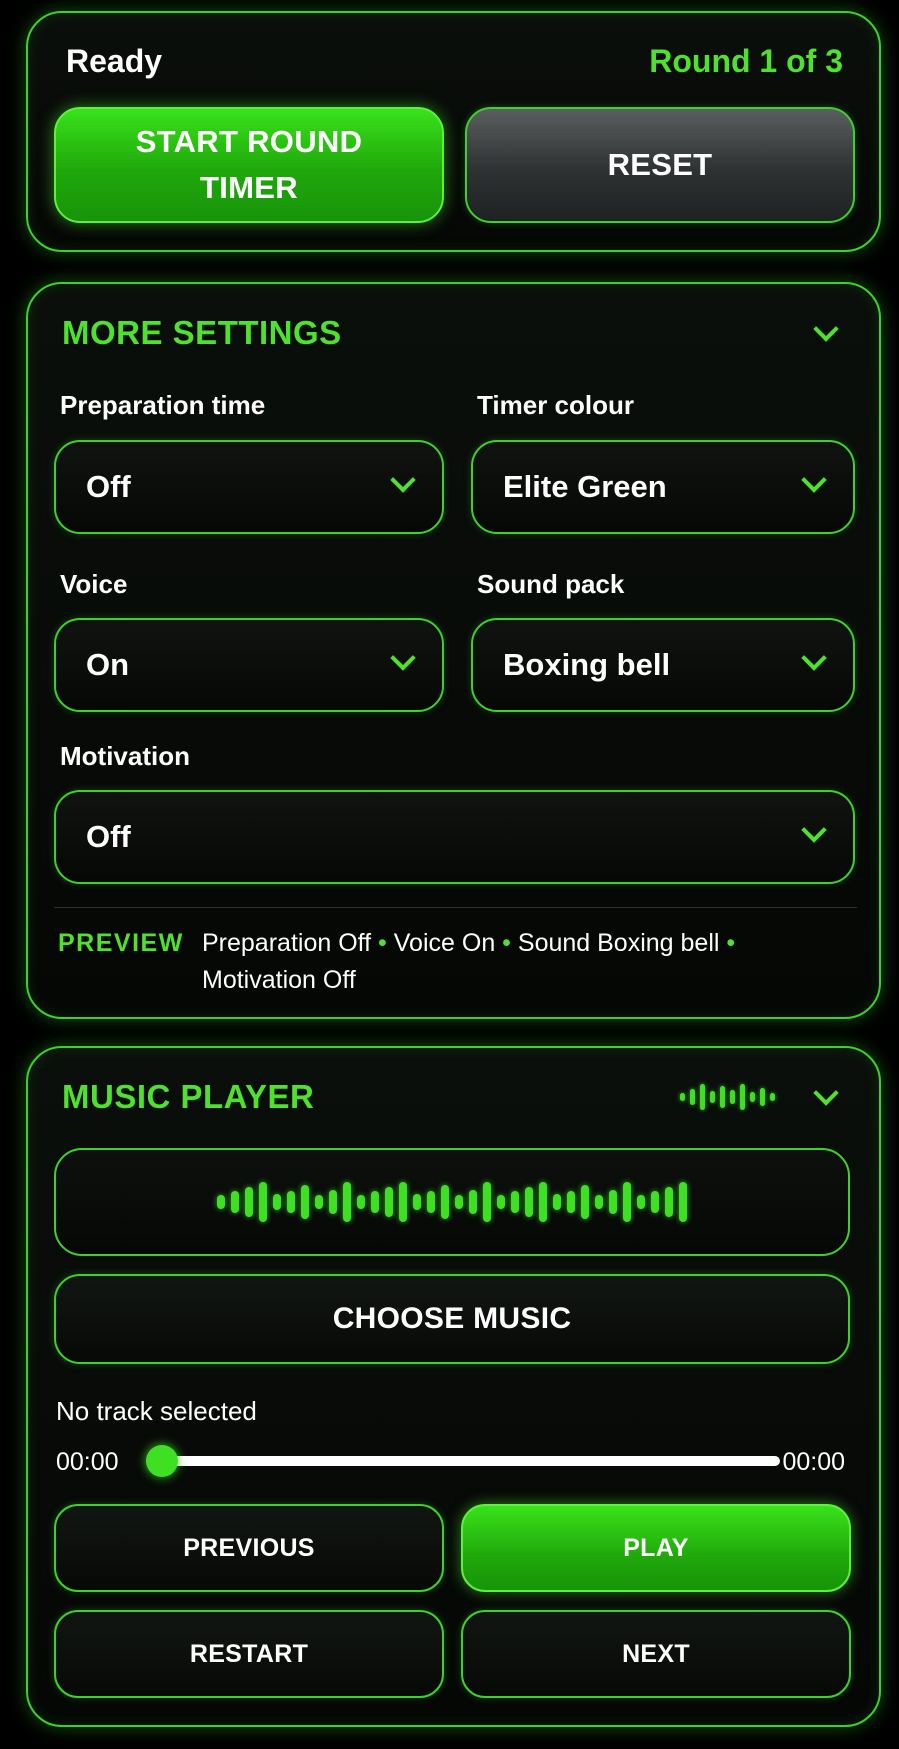  I want to click on settings-divider, so click(455, 907).